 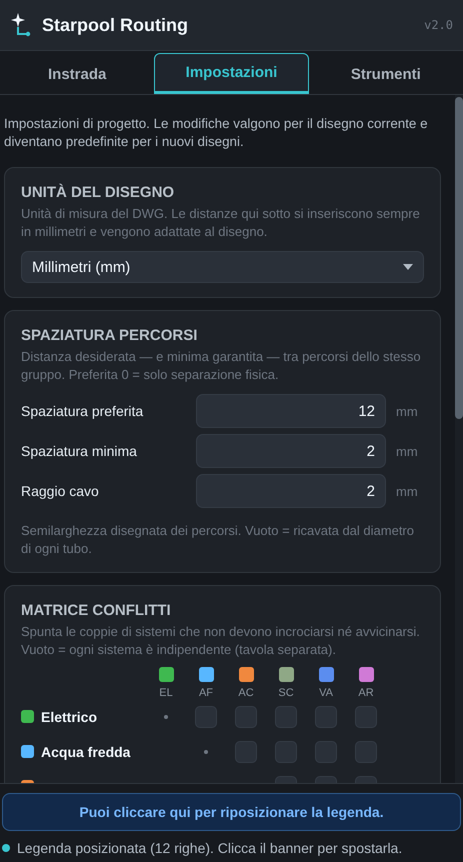 I want to click on version-label: v2.0, so click(x=438, y=25).